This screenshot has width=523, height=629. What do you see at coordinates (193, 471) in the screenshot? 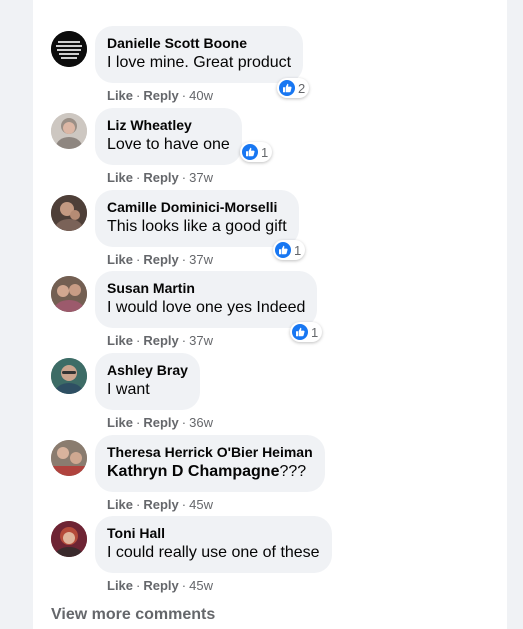
I see `mention-link: Kathryn D Champagne` at bounding box center [193, 471].